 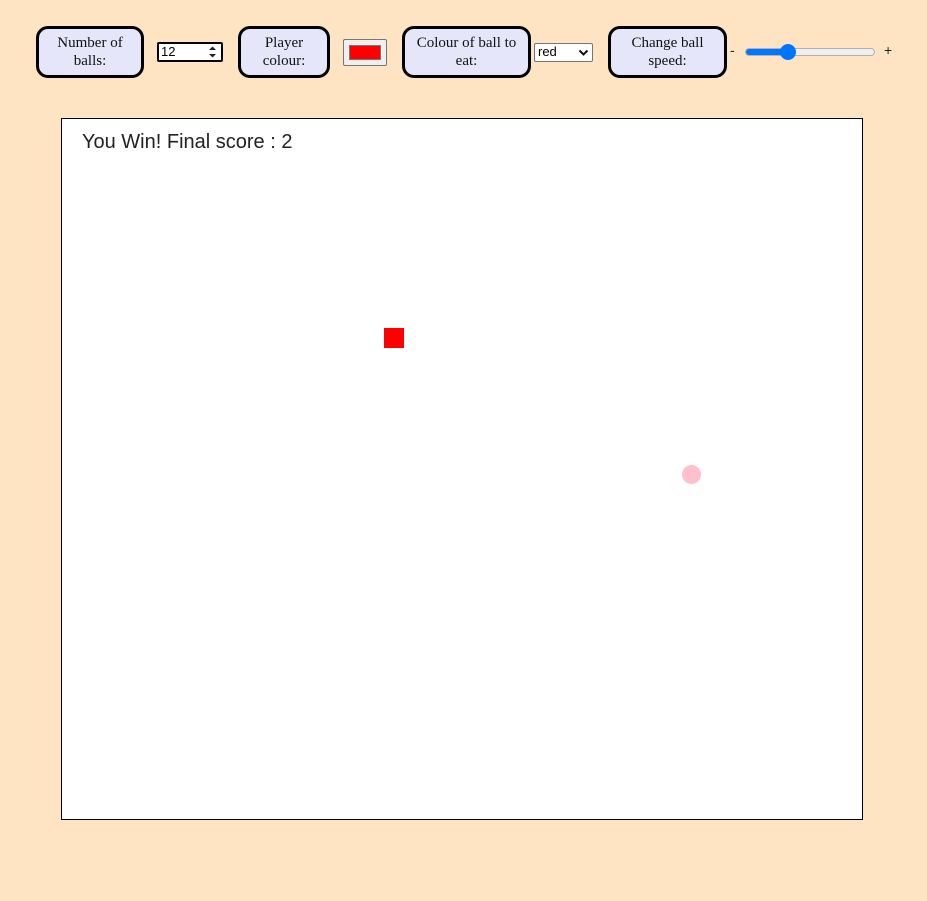 What do you see at coordinates (888, 50) in the screenshot?
I see `speed-plus-label: +` at bounding box center [888, 50].